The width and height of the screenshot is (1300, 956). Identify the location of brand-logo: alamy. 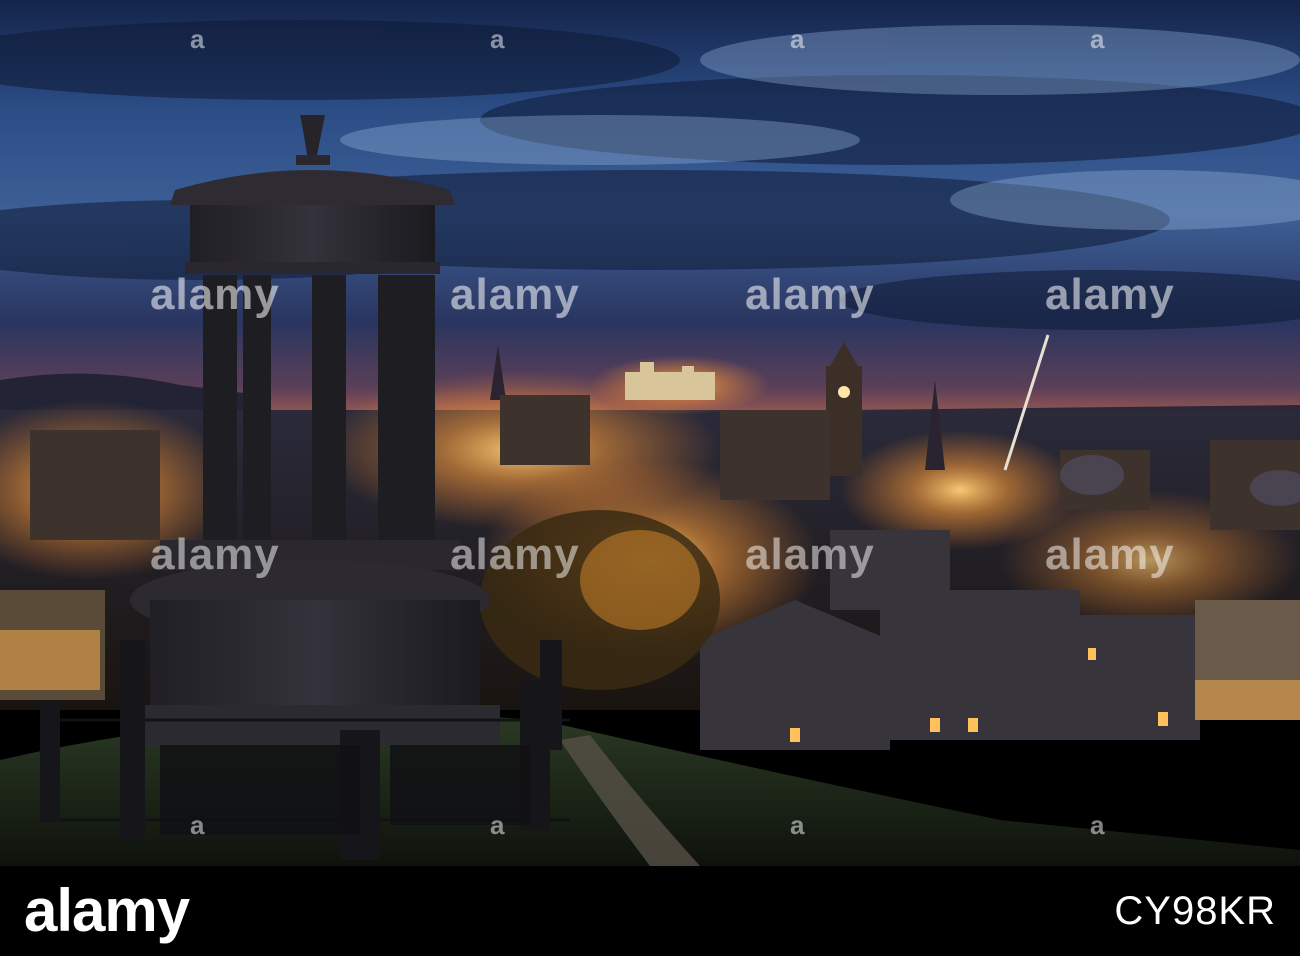
(107, 911).